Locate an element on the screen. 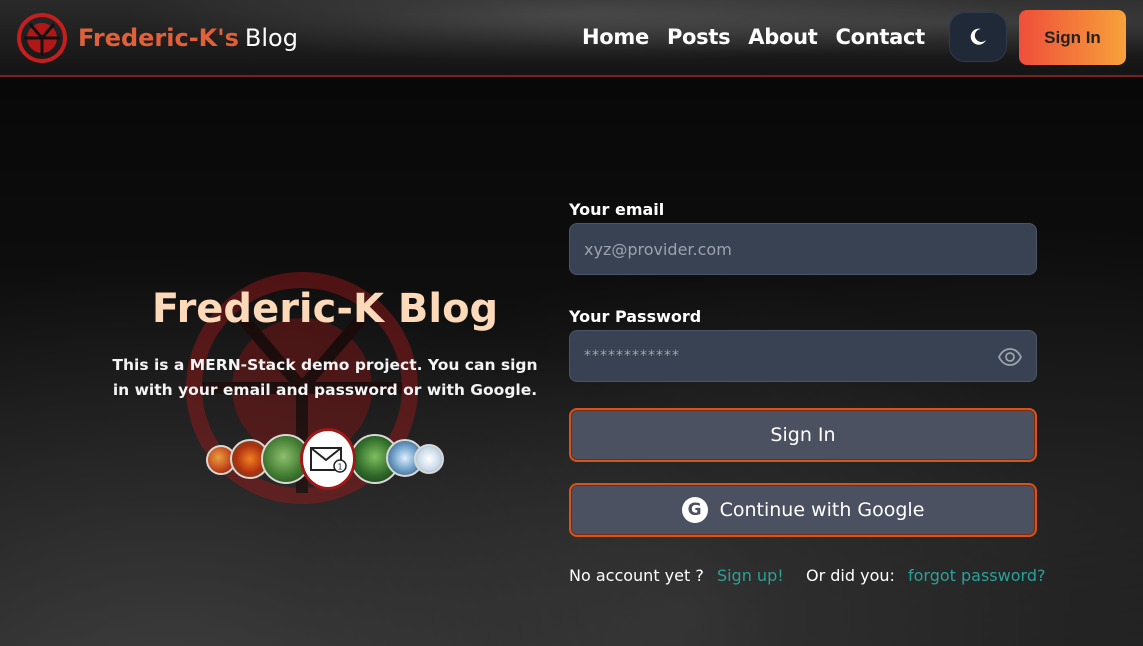 This screenshot has width=1143, height=646. no-account-text: No account yet ? is located at coordinates (636, 575).